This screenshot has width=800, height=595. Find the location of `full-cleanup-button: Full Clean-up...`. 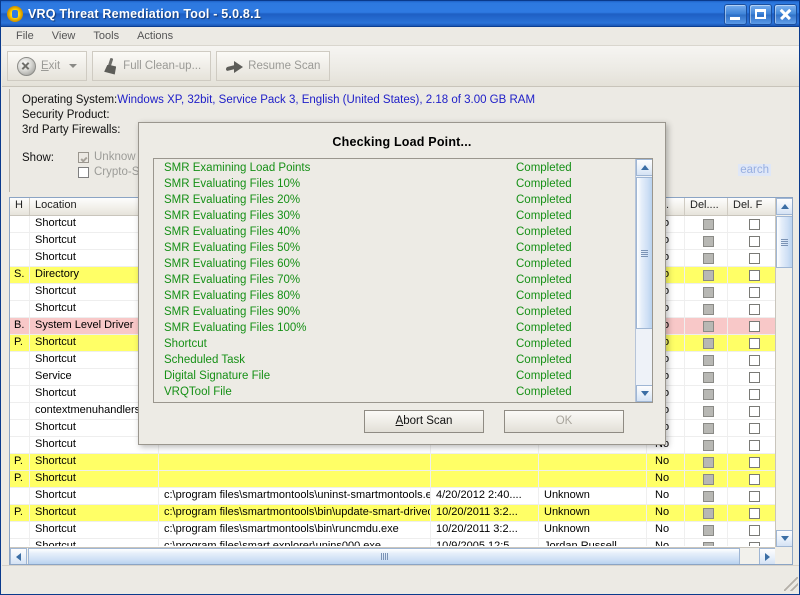

full-cleanup-button: Full Clean-up... is located at coordinates (152, 66).